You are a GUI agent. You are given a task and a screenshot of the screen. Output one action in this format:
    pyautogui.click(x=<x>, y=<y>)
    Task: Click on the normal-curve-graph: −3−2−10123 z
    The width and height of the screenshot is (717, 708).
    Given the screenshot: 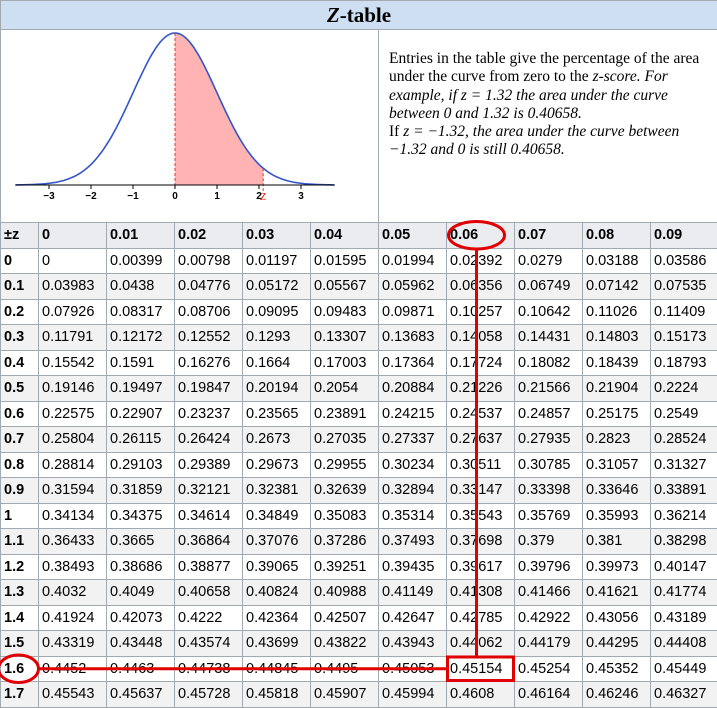 What is the action you would take?
    pyautogui.click(x=190, y=126)
    